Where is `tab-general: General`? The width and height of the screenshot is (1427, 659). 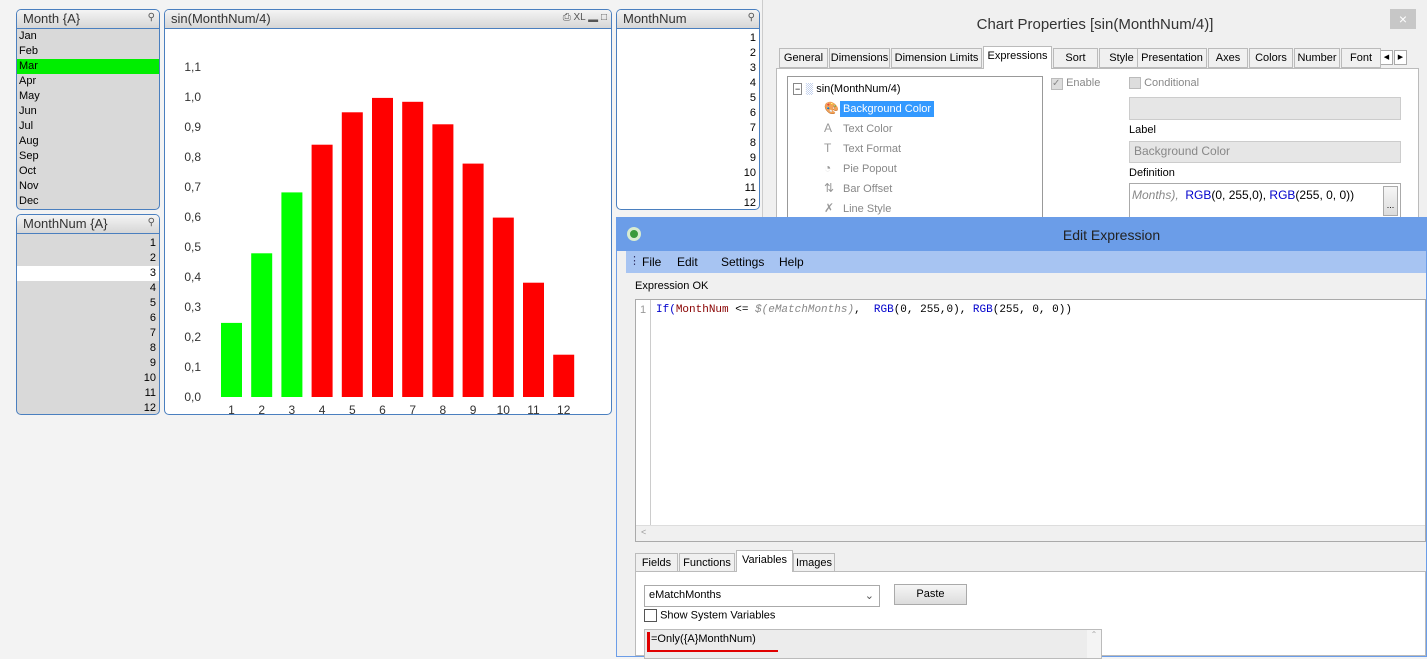
tab-general: General is located at coordinates (803, 58).